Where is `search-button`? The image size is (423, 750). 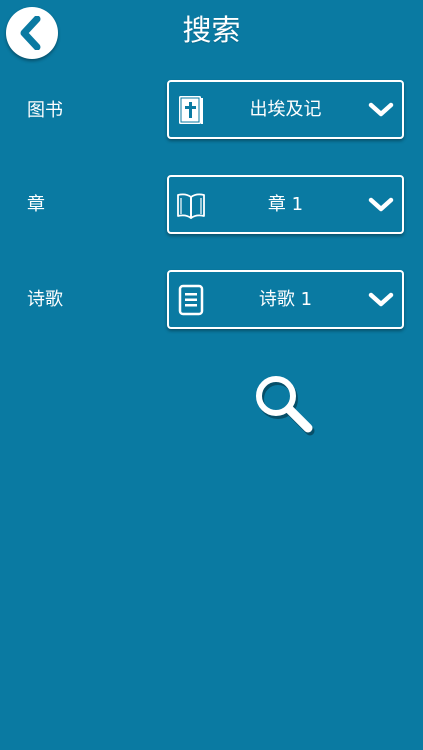 search-button is located at coordinates (285, 406).